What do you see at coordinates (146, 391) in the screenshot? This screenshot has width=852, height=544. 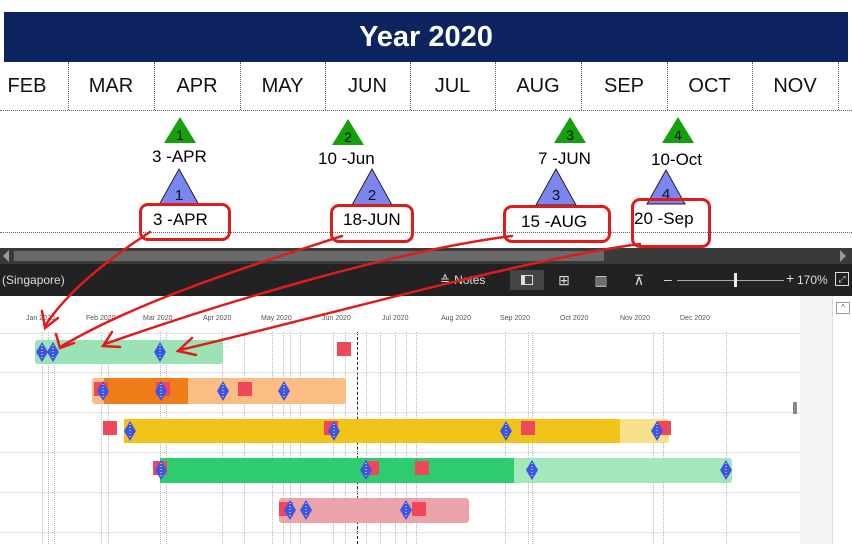 I see `task-bar-2-progress` at bounding box center [146, 391].